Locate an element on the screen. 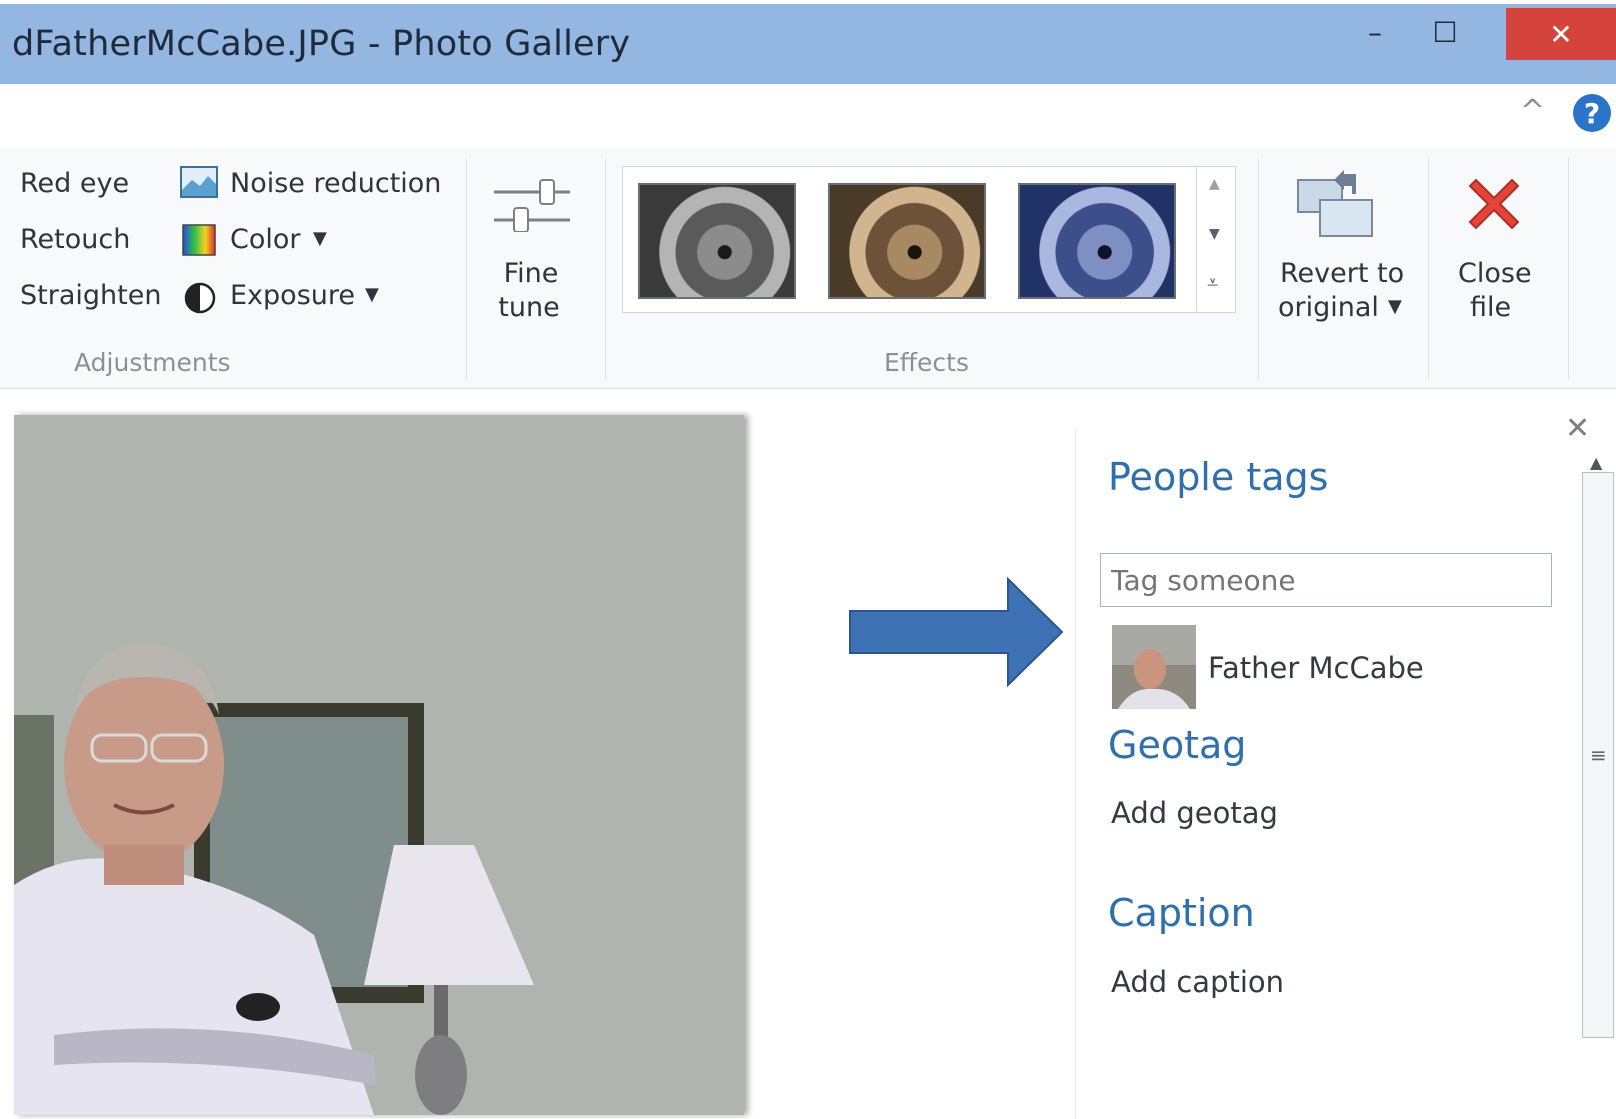 Image resolution: width=1616 pixels, height=1119 pixels. minimize-icon: – is located at coordinates (1375, 32).